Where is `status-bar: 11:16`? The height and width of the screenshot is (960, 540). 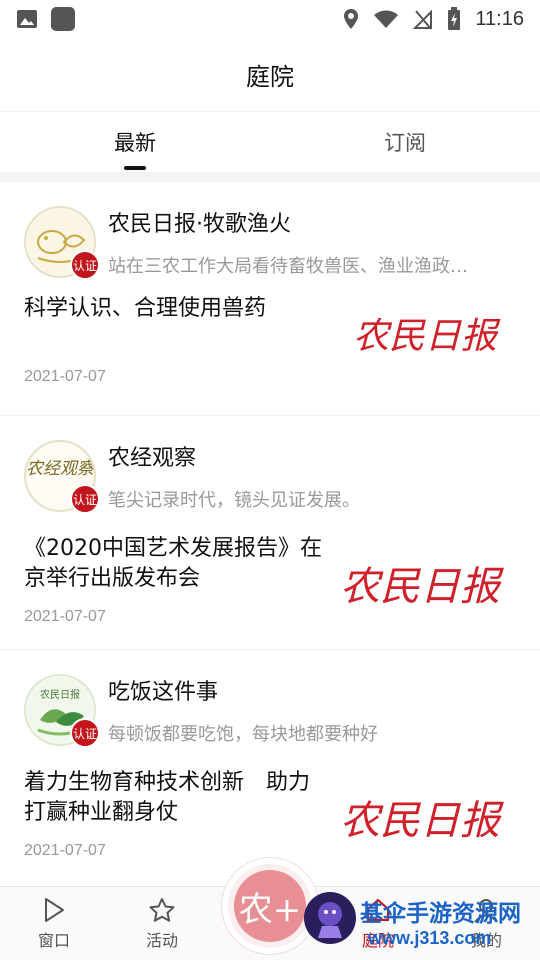 status-bar: 11:16 is located at coordinates (270, 19).